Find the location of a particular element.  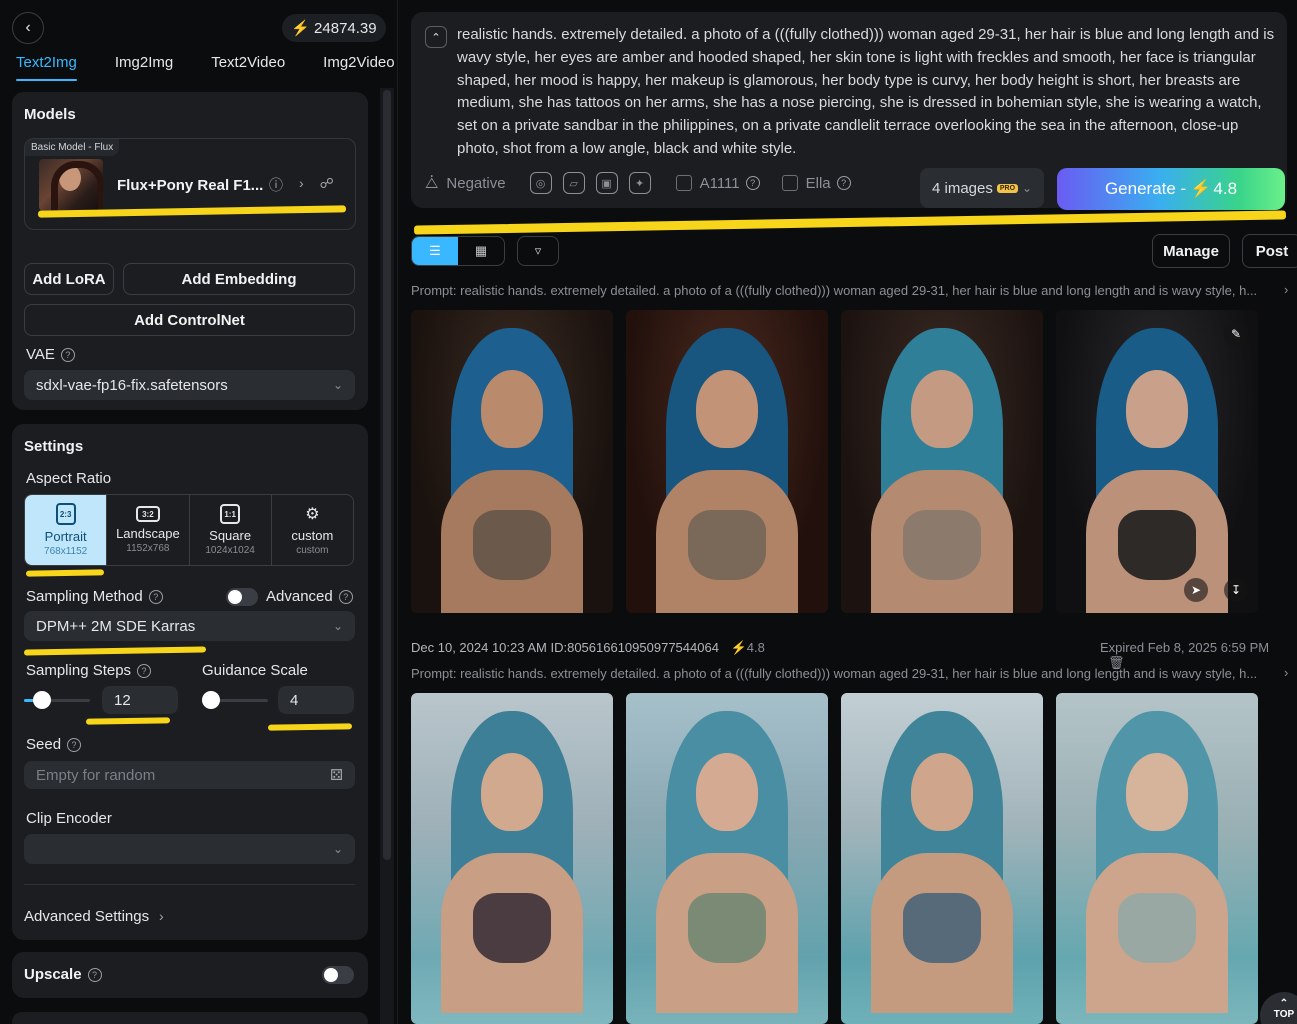

edit-icon: ✎ is located at coordinates (1236, 334).